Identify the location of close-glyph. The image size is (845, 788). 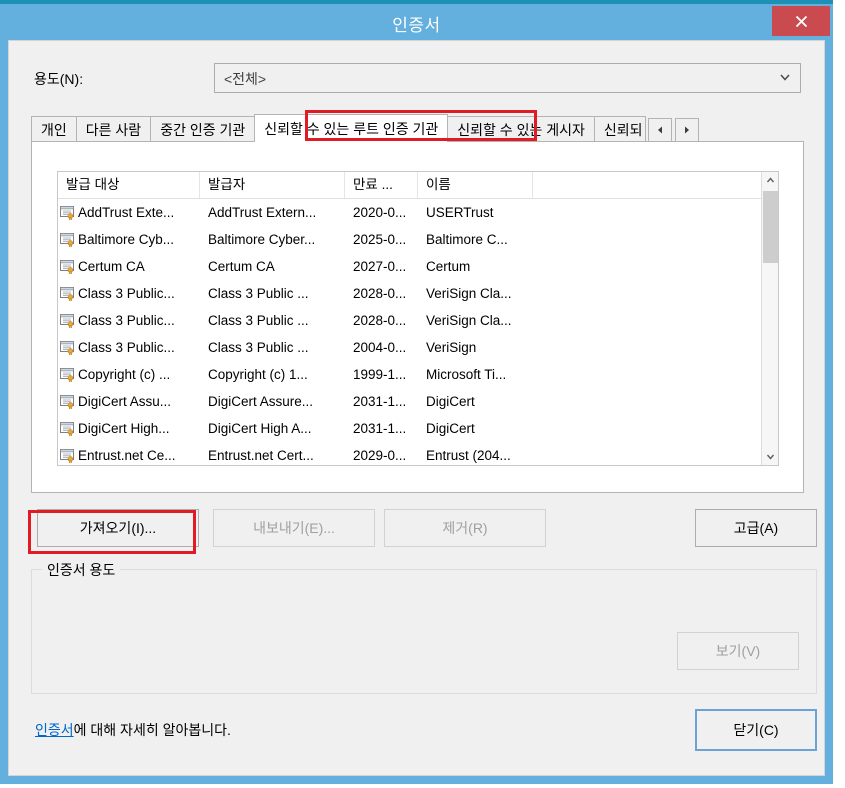
(801, 21).